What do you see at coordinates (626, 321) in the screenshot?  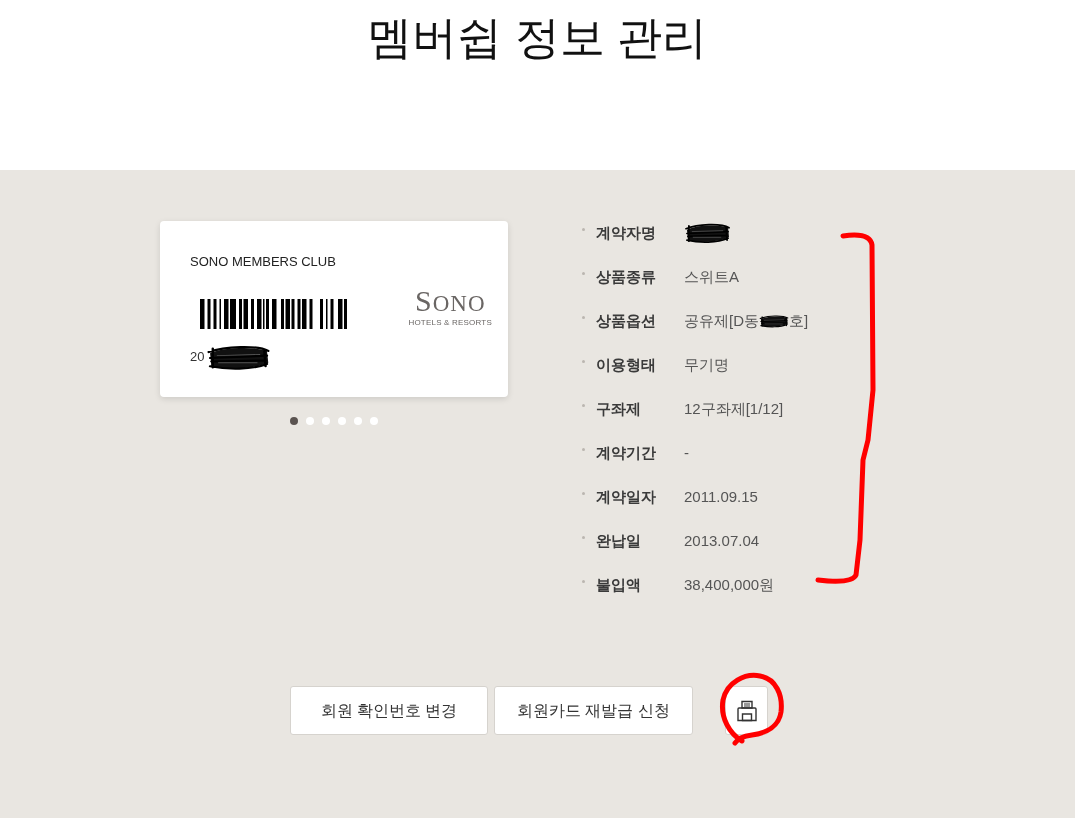 I see `detail-label: 상품옵션` at bounding box center [626, 321].